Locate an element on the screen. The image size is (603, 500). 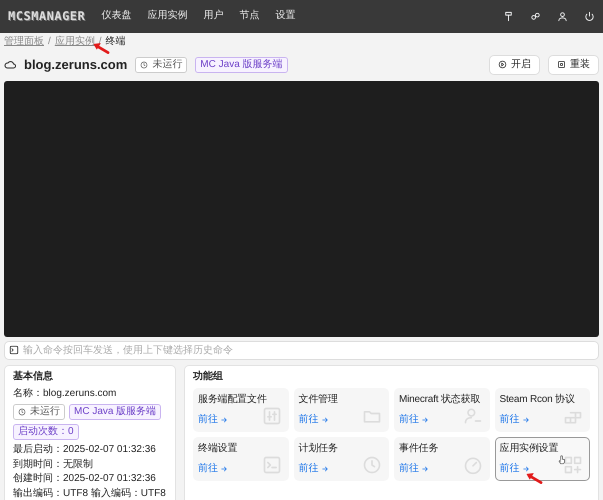
info-text: 输出编码：UTF8 输入编码：UTF8 is located at coordinates (90, 494).